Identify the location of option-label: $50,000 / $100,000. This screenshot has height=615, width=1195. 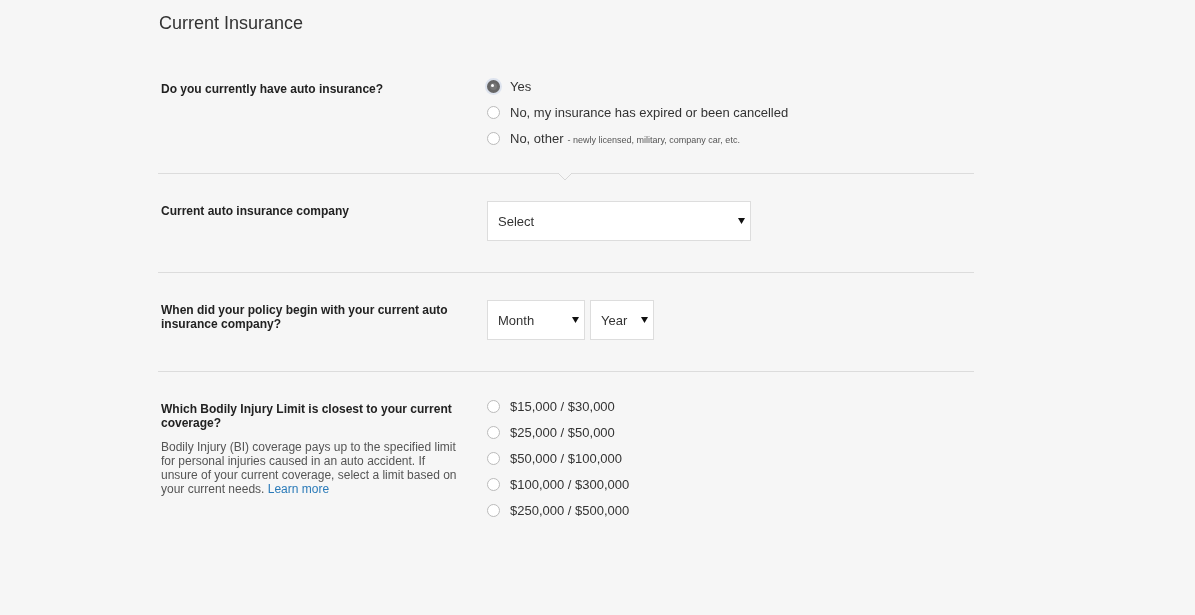
(566, 458).